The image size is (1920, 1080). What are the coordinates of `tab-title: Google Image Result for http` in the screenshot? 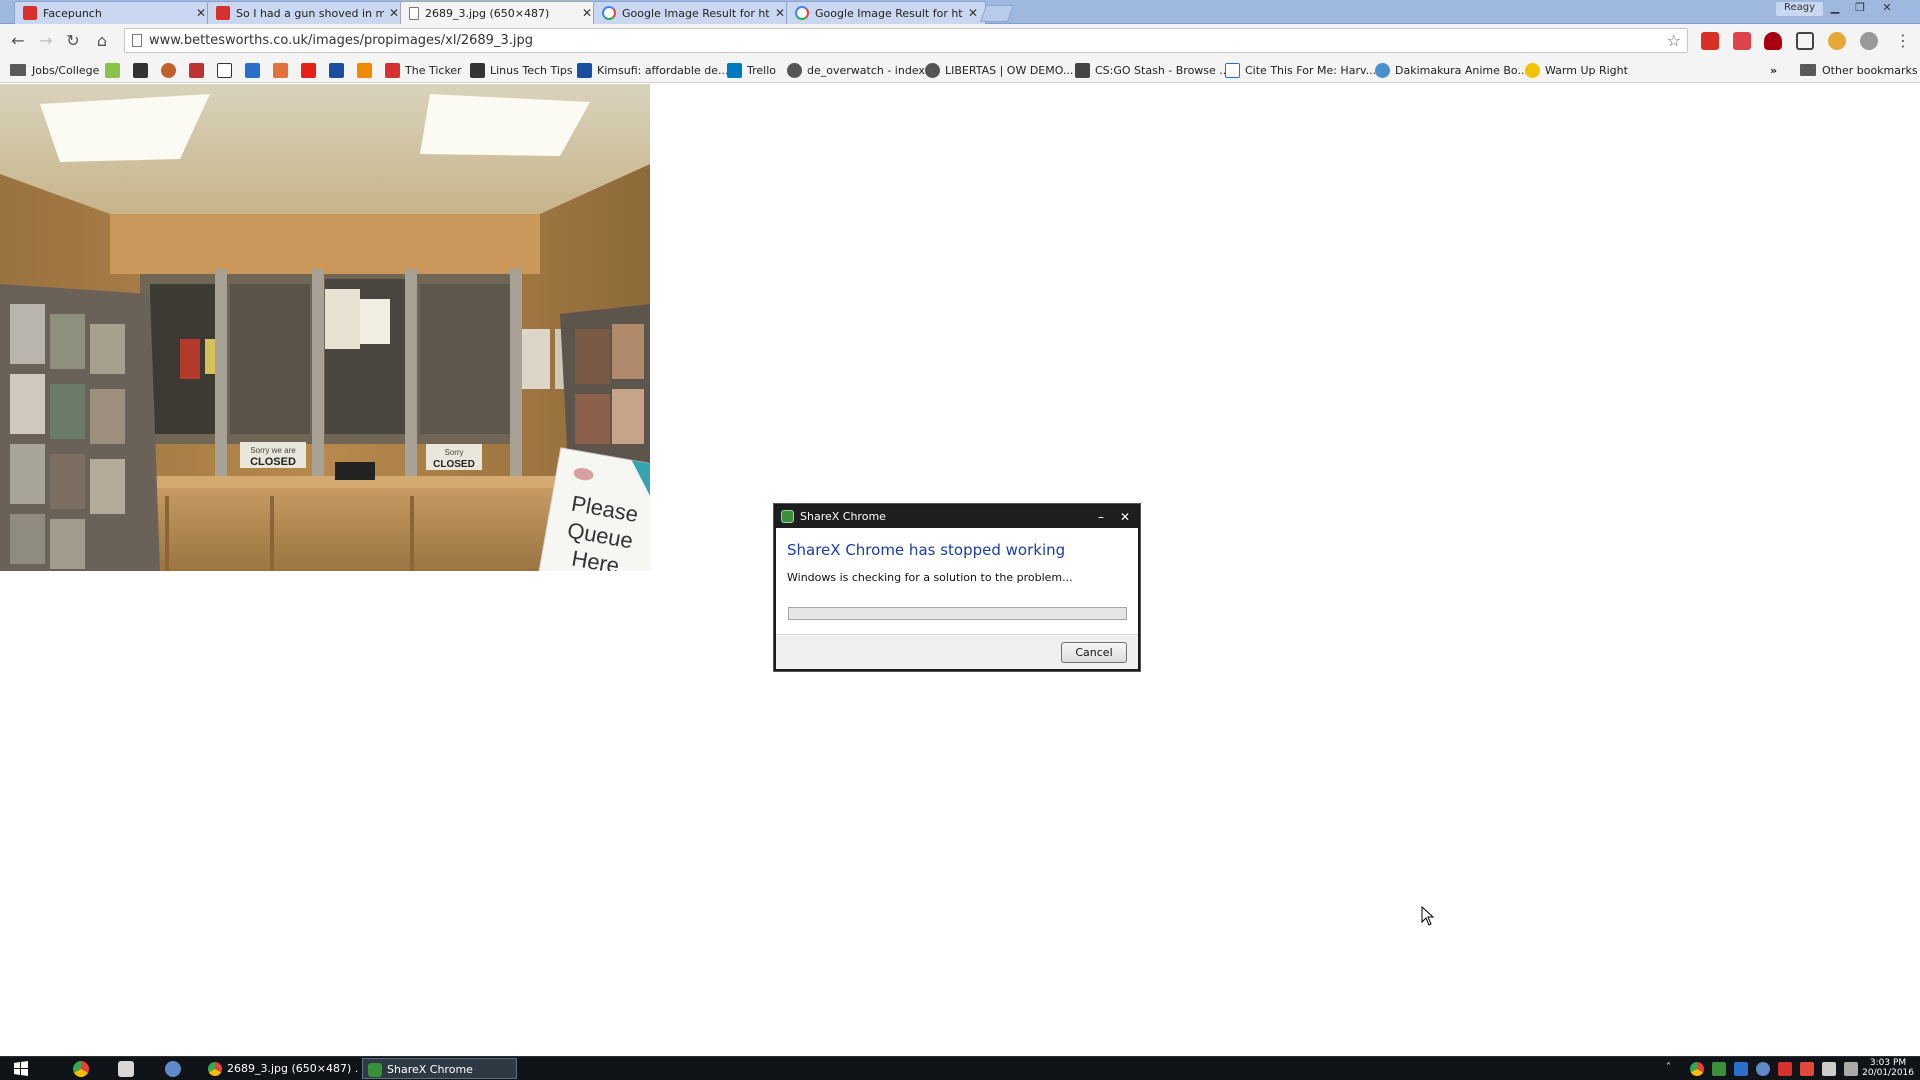 It's located at (696, 13).